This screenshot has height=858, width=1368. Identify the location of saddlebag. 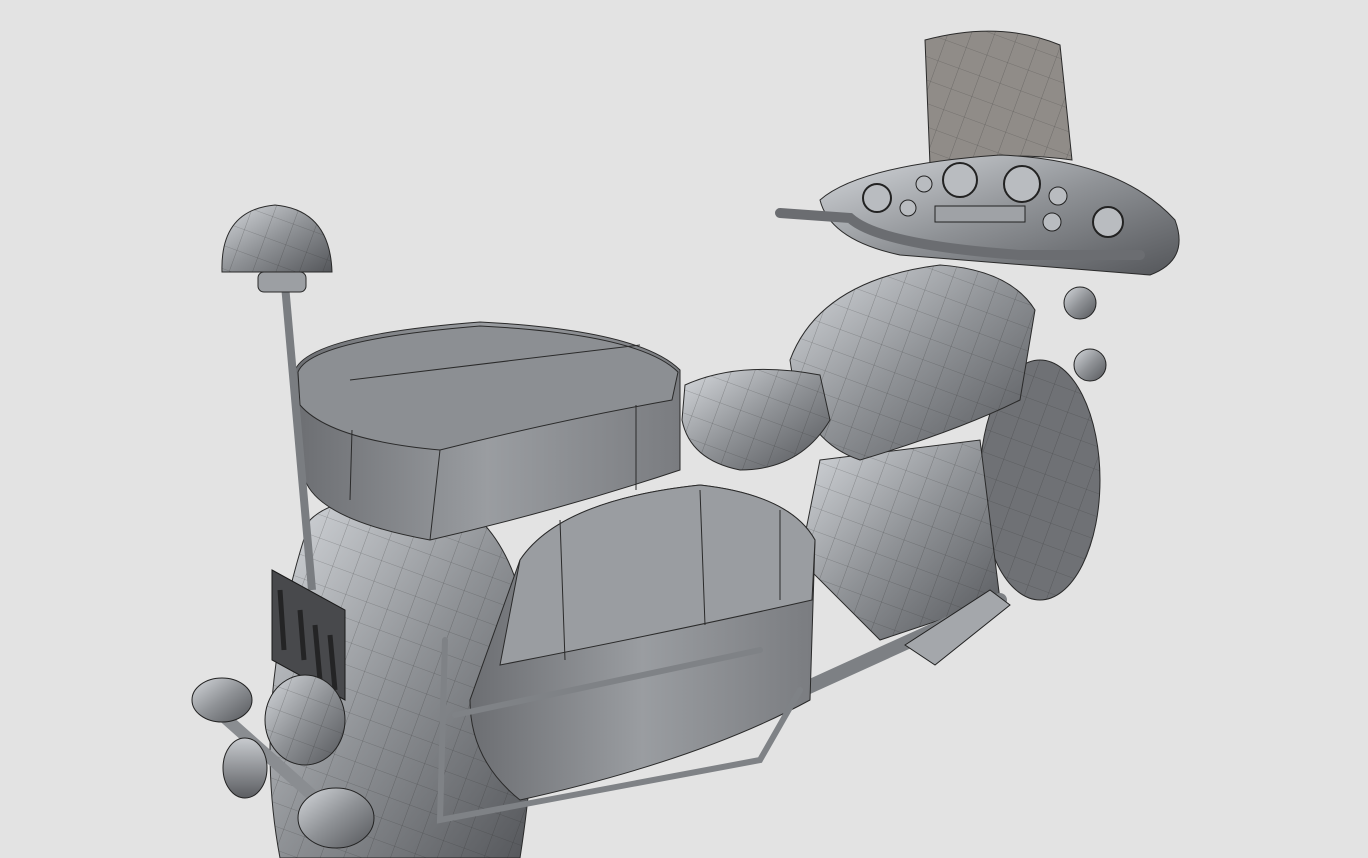
(626, 654).